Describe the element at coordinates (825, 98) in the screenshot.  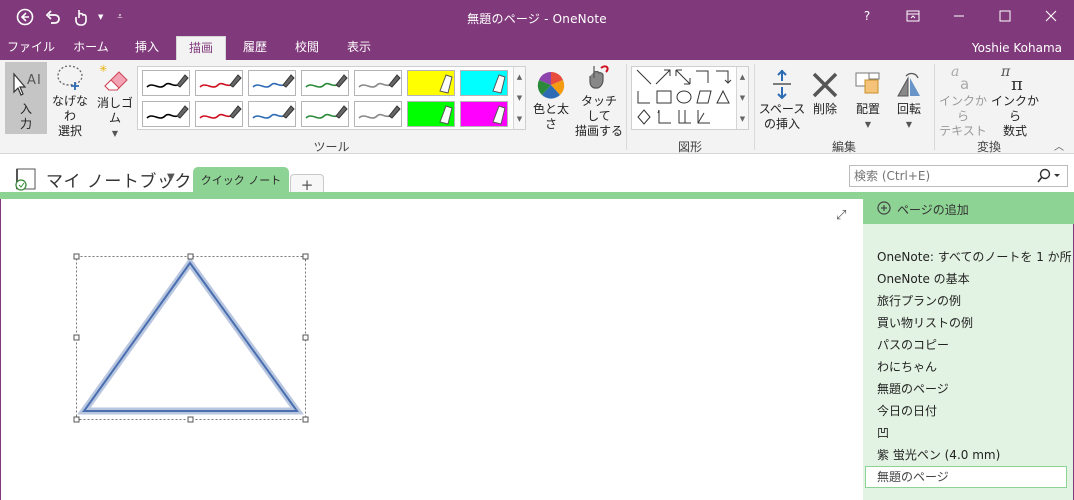
I see `delete-button: 削除` at that location.